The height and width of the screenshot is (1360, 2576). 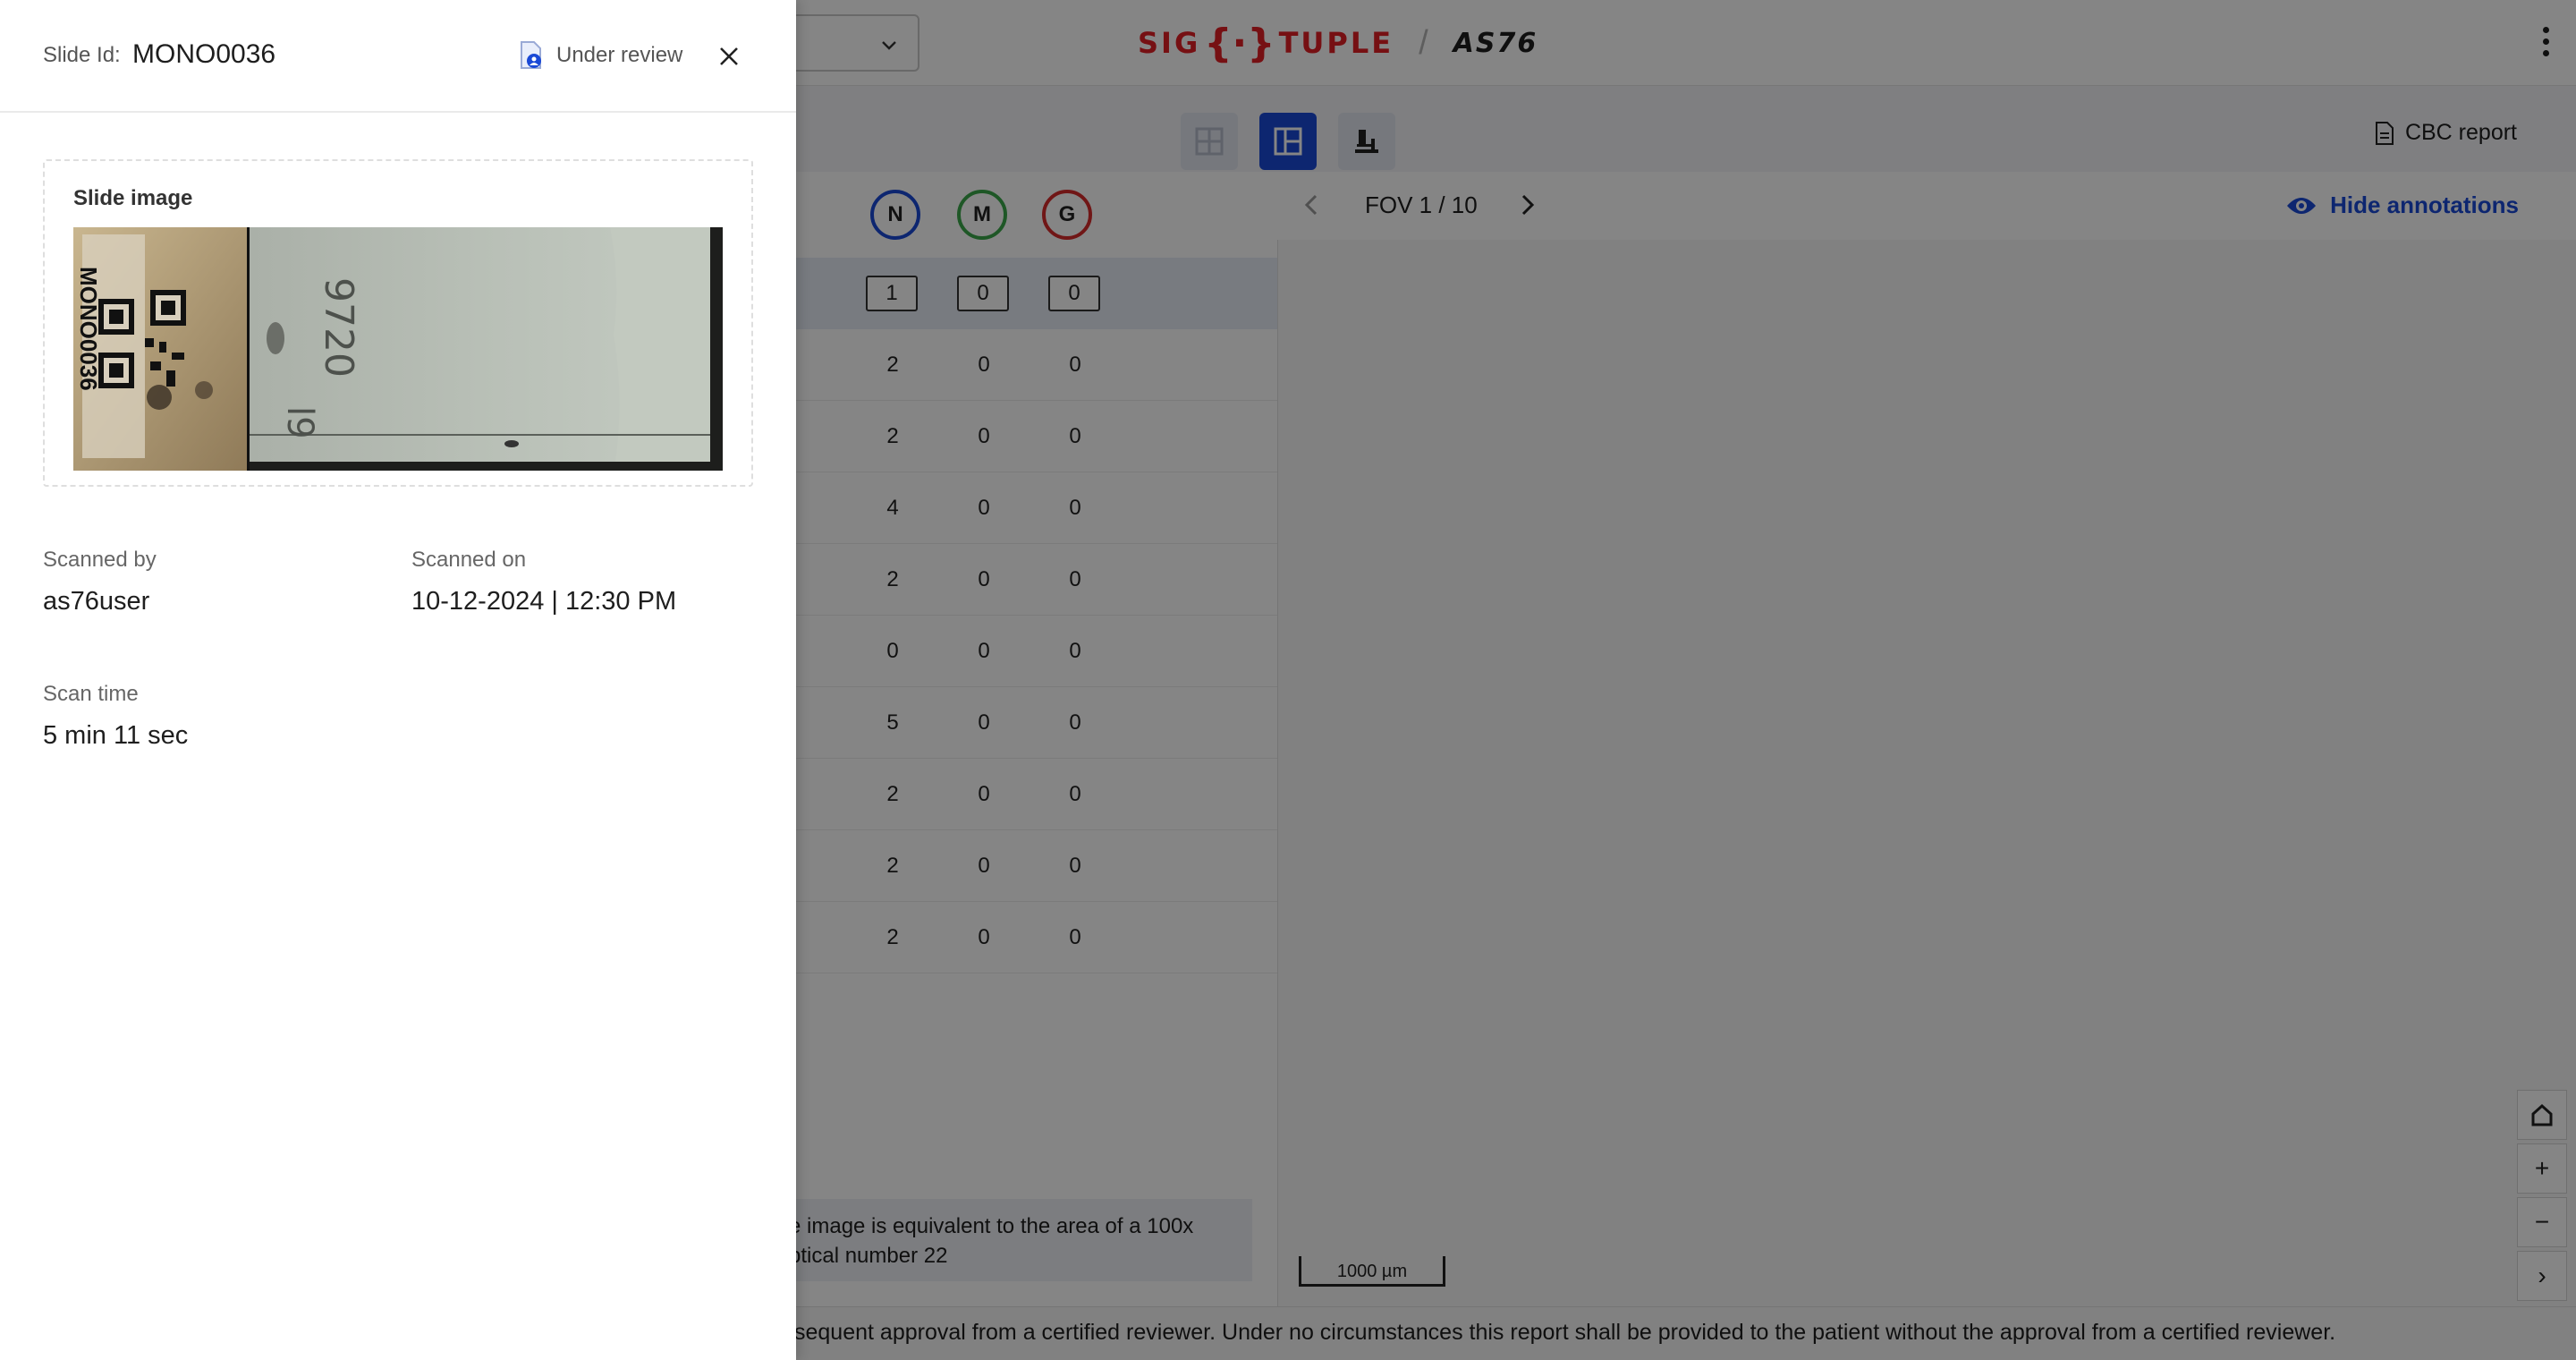 What do you see at coordinates (82, 55) in the screenshot?
I see `slide-id-label: Slide Id:` at bounding box center [82, 55].